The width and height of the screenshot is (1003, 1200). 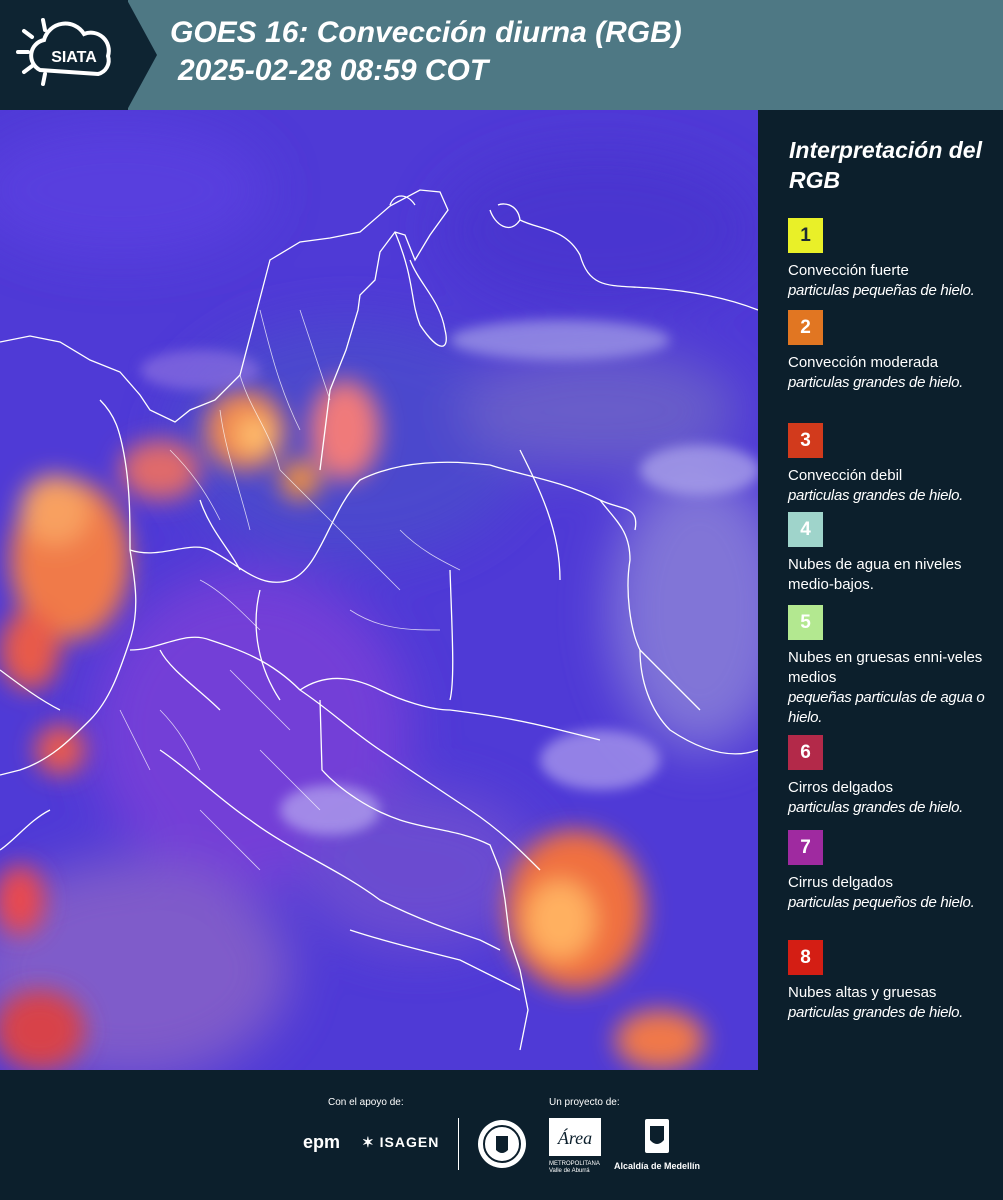 I want to click on sun-cloud-icon: SIATA, so click(x=63, y=52).